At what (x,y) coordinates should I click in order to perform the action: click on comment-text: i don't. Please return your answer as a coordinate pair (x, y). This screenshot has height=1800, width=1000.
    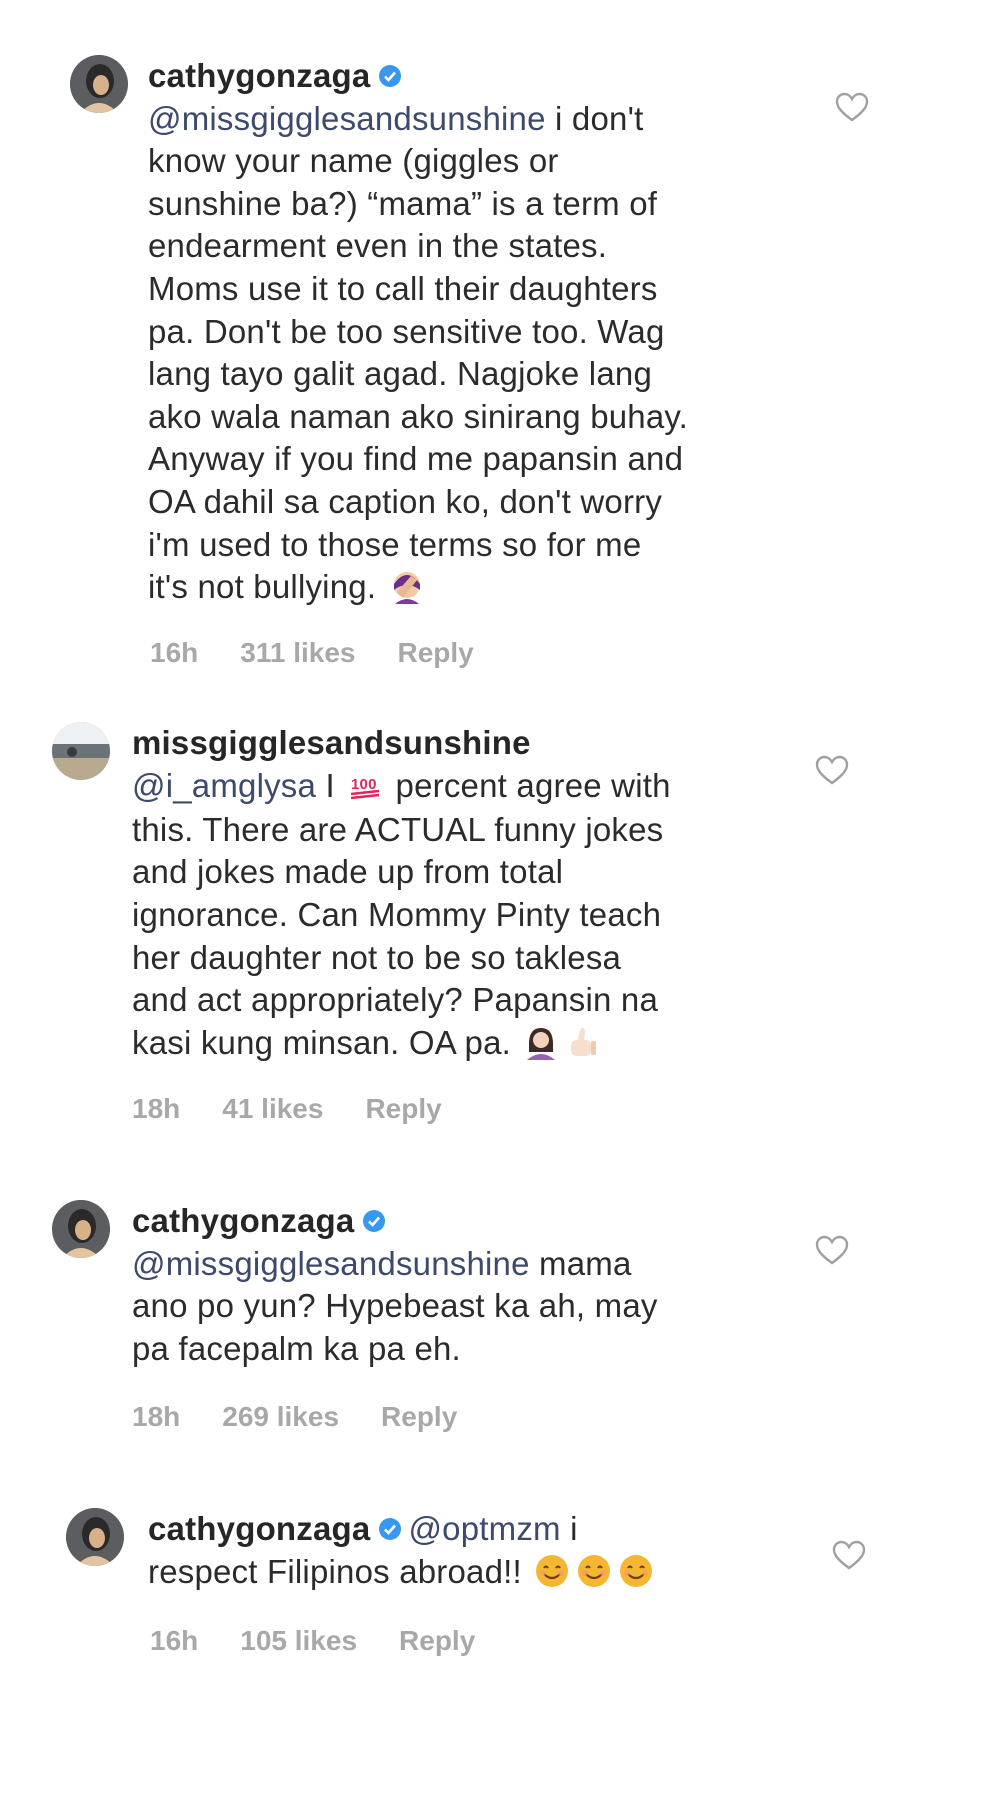
    Looking at the image, I should click on (594, 118).